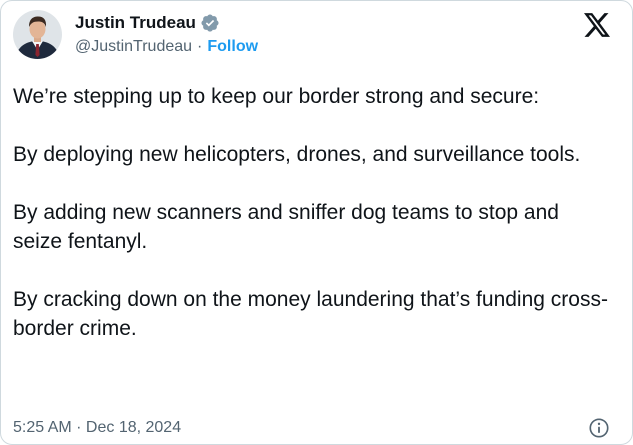  What do you see at coordinates (166, 35) in the screenshot?
I see `author-info: Justin Trudeau @JustinTrudeau · Follow` at bounding box center [166, 35].